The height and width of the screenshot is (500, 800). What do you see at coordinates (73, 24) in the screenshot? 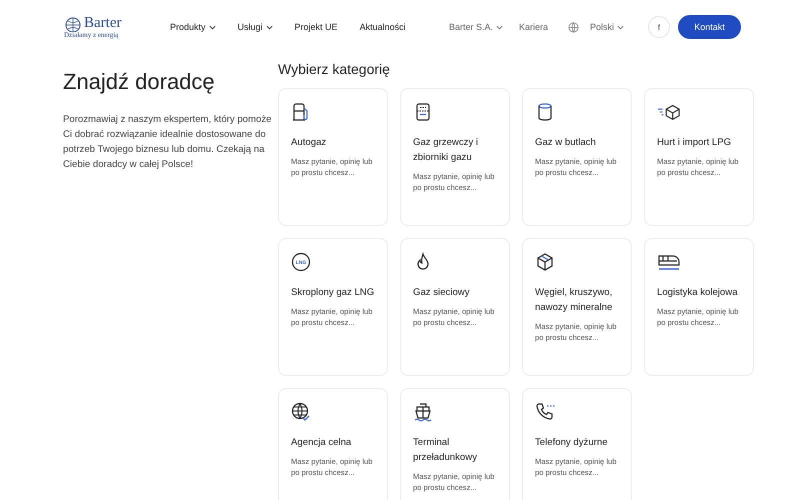
I see `globe-logo-icon` at bounding box center [73, 24].